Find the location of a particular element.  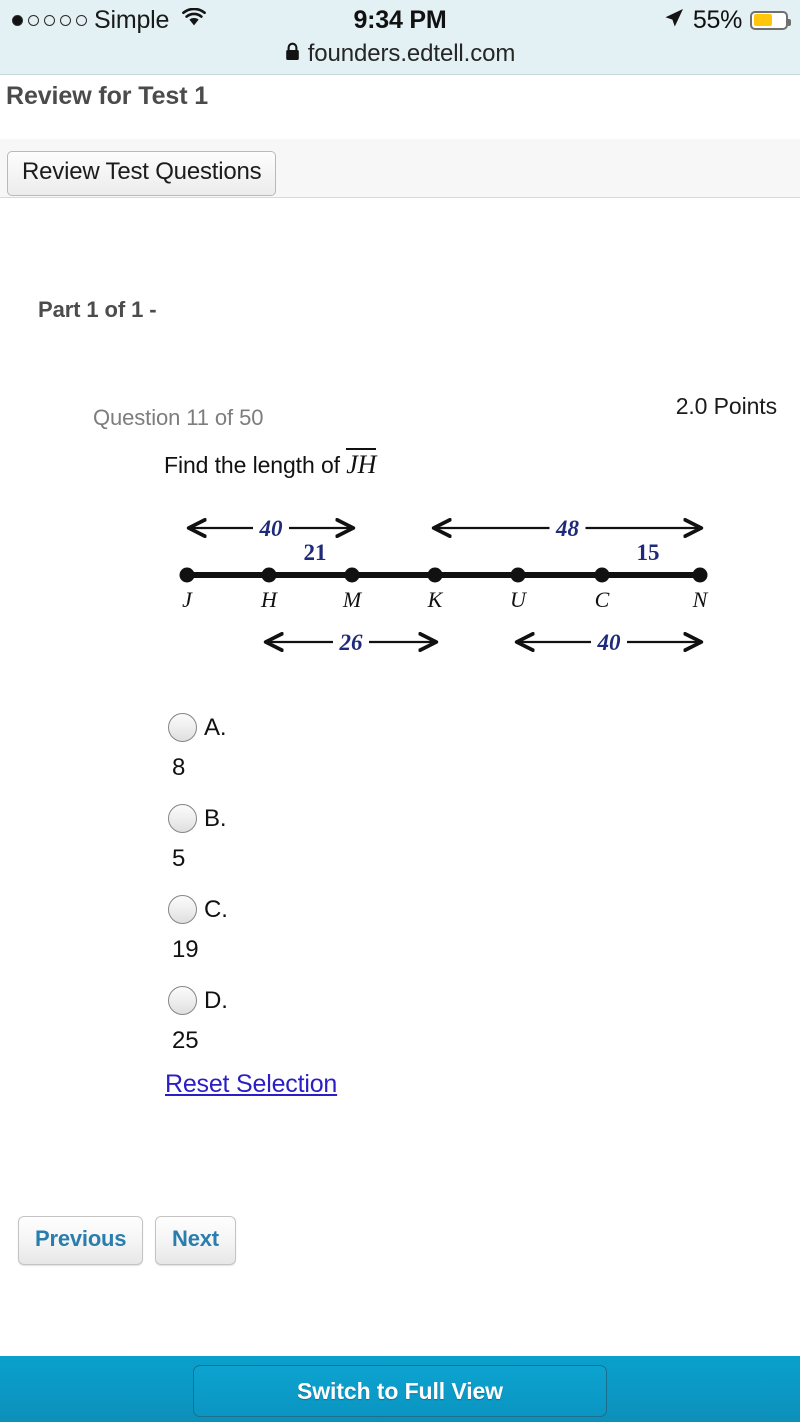

measure-arrows-below: 26 40 is located at coordinates (483, 642).